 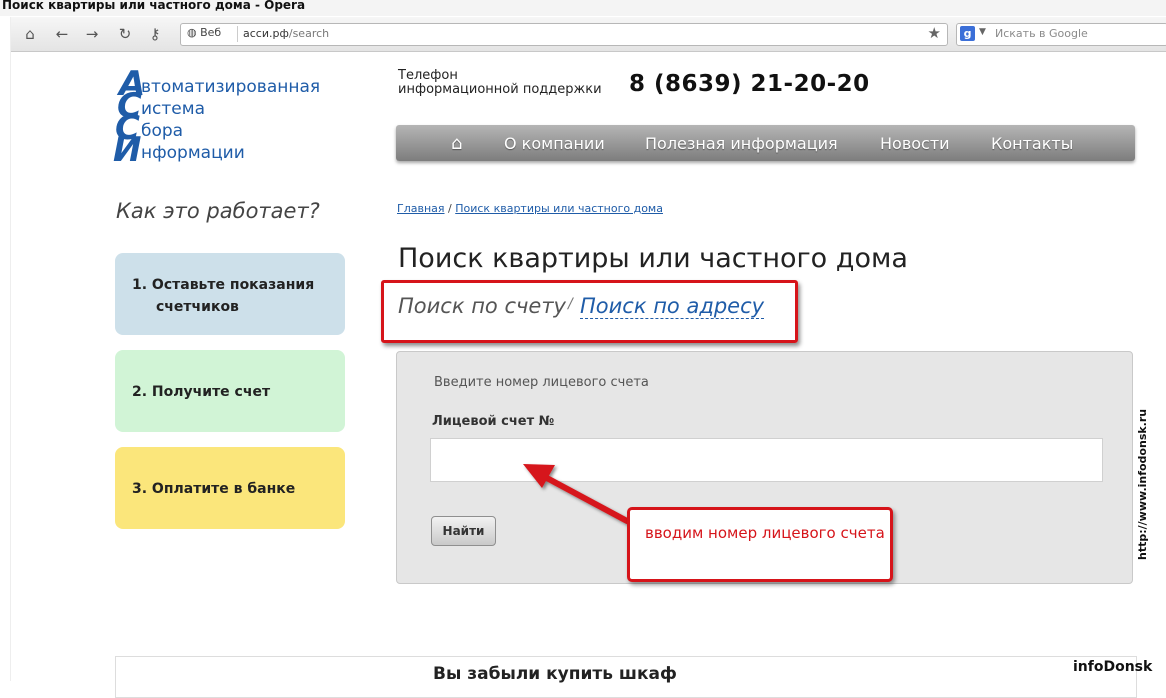 What do you see at coordinates (576, 494) in the screenshot?
I see `annotation-arrow` at bounding box center [576, 494].